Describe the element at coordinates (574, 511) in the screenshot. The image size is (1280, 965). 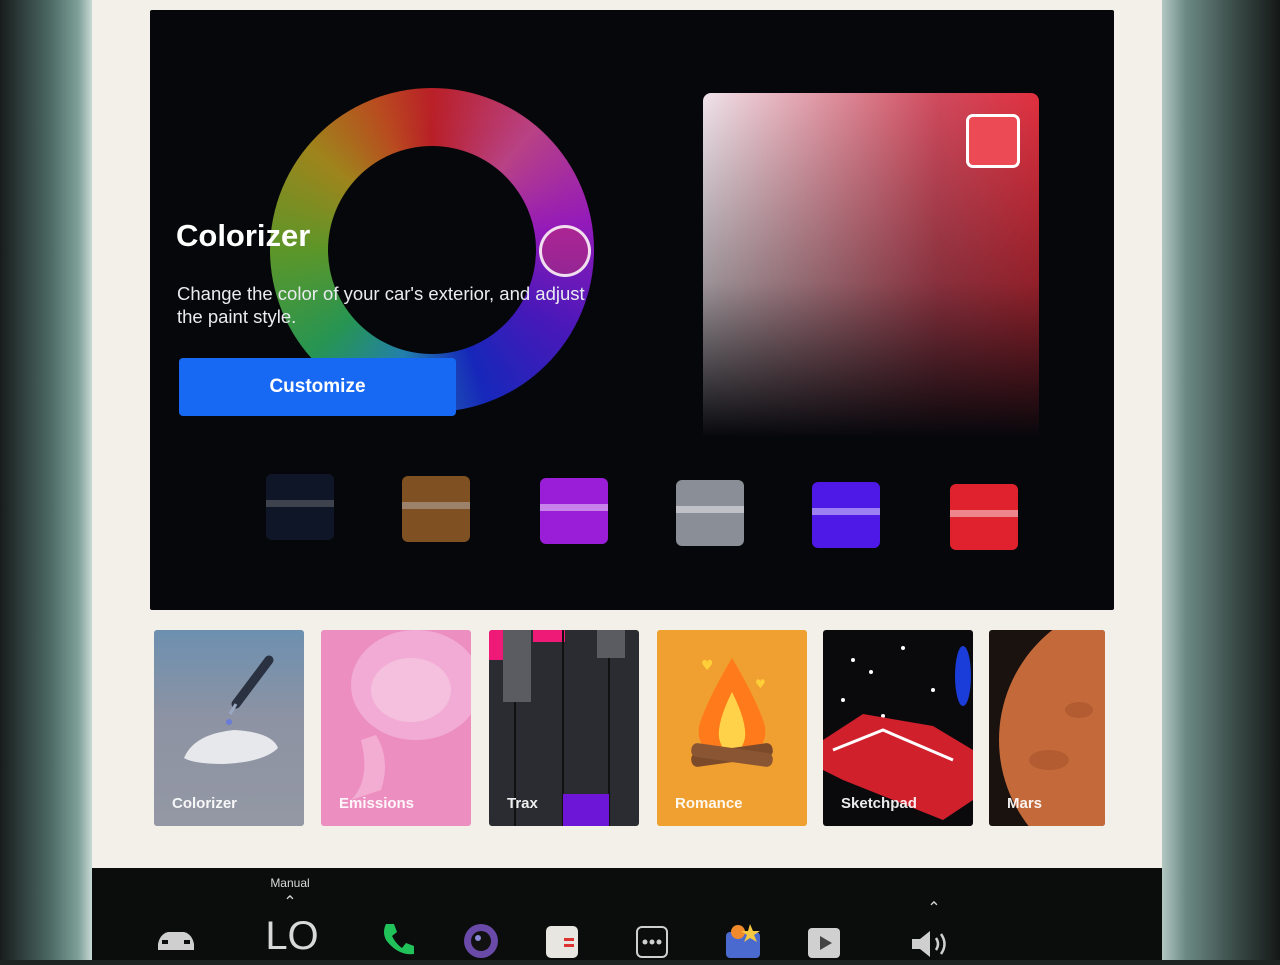
I see `paint-swatch-violet` at that location.